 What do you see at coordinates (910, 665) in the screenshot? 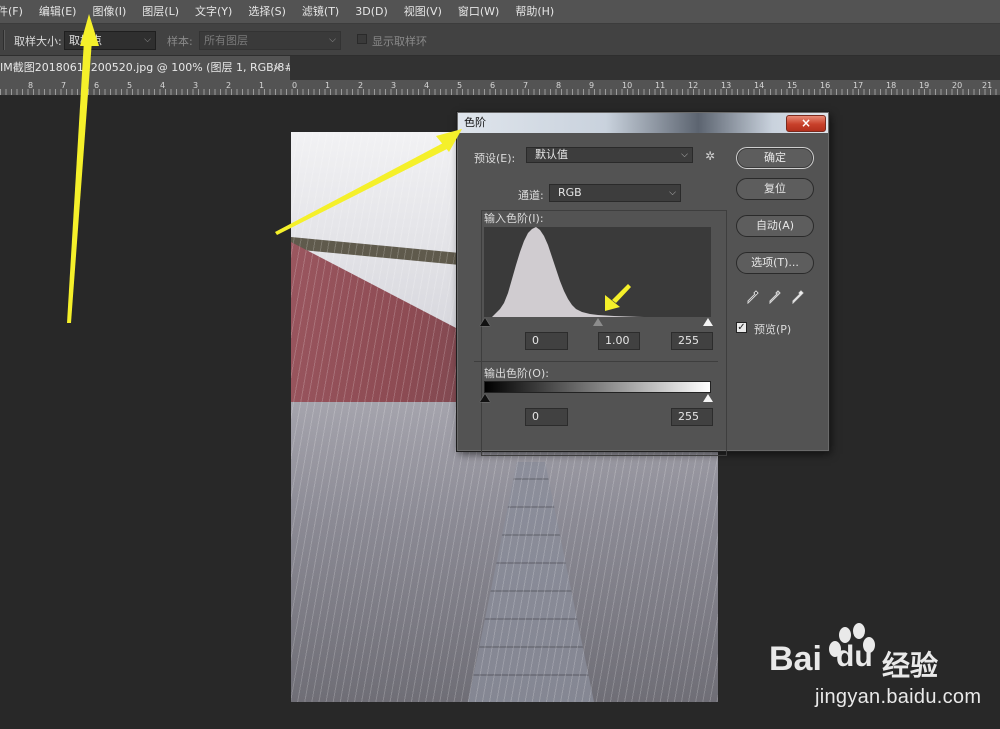
I see `watermark-jingyan: 经验` at bounding box center [910, 665].